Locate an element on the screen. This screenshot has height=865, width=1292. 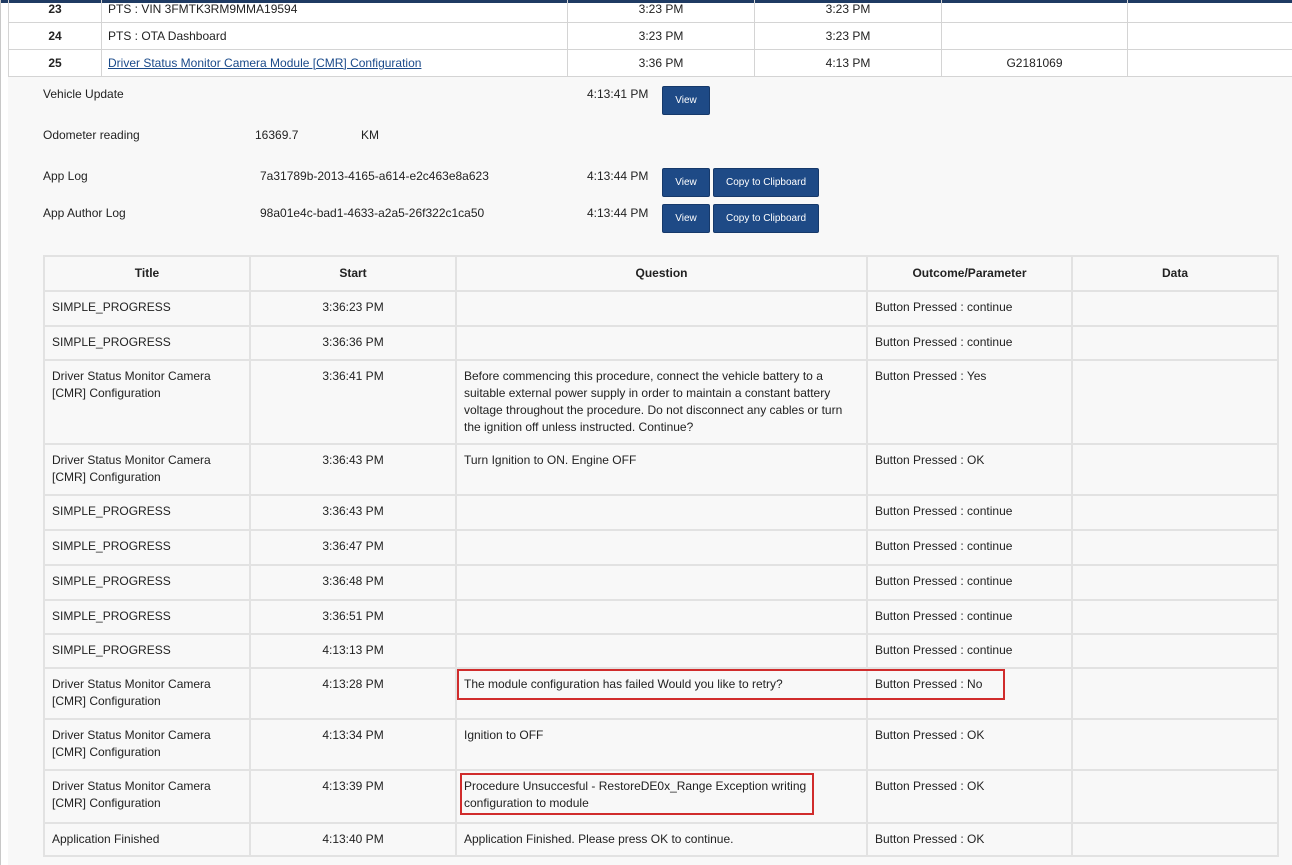
header-data: Data is located at coordinates (1175, 273).